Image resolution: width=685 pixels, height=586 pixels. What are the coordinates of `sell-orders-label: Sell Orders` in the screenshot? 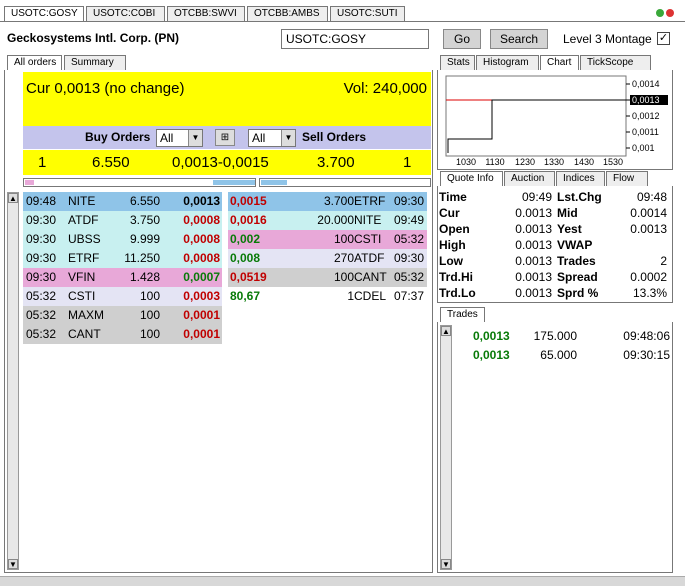 It's located at (334, 137).